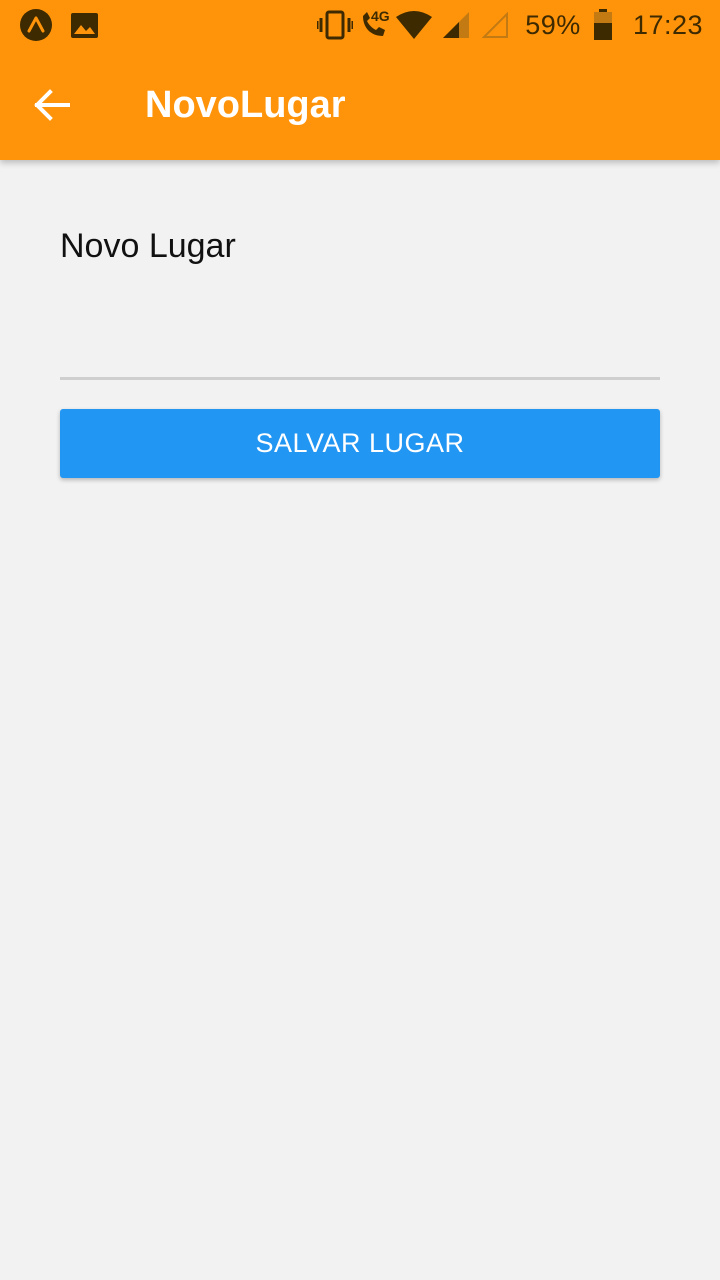 This screenshot has width=720, height=1280. Describe the element at coordinates (456, 25) in the screenshot. I see `cell-signal-icon` at that location.